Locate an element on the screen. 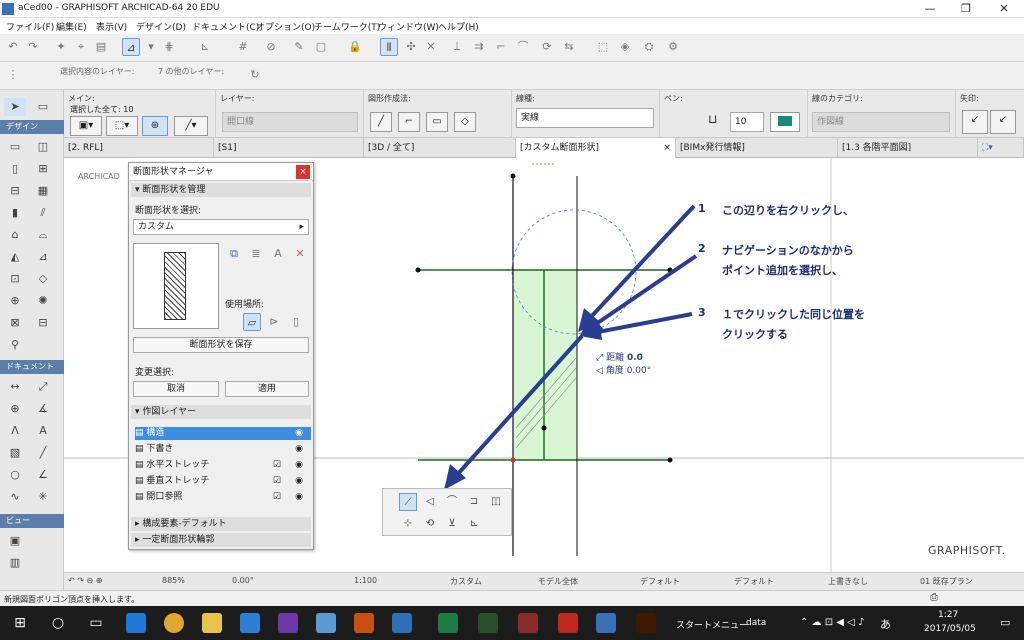 The image size is (1024, 640). menu-view: 表示(V) is located at coordinates (111, 26).